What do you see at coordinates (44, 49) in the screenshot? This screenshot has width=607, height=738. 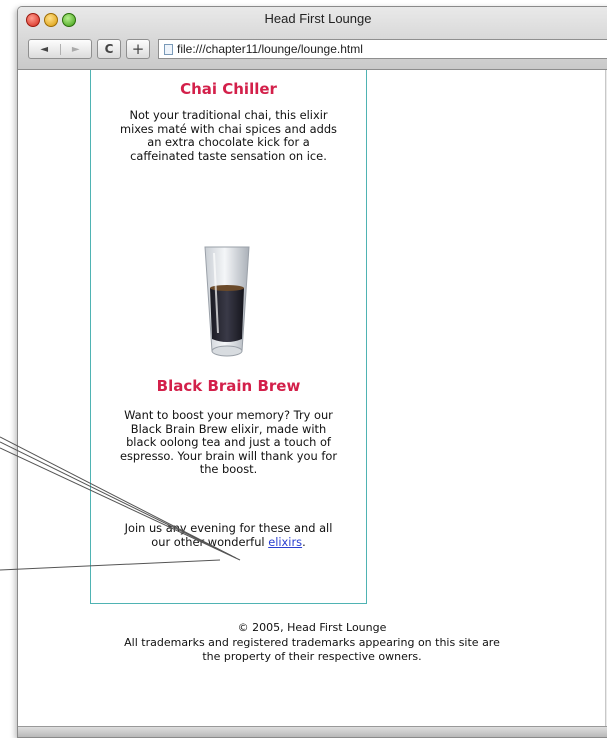 I see `back-button: ◄` at bounding box center [44, 49].